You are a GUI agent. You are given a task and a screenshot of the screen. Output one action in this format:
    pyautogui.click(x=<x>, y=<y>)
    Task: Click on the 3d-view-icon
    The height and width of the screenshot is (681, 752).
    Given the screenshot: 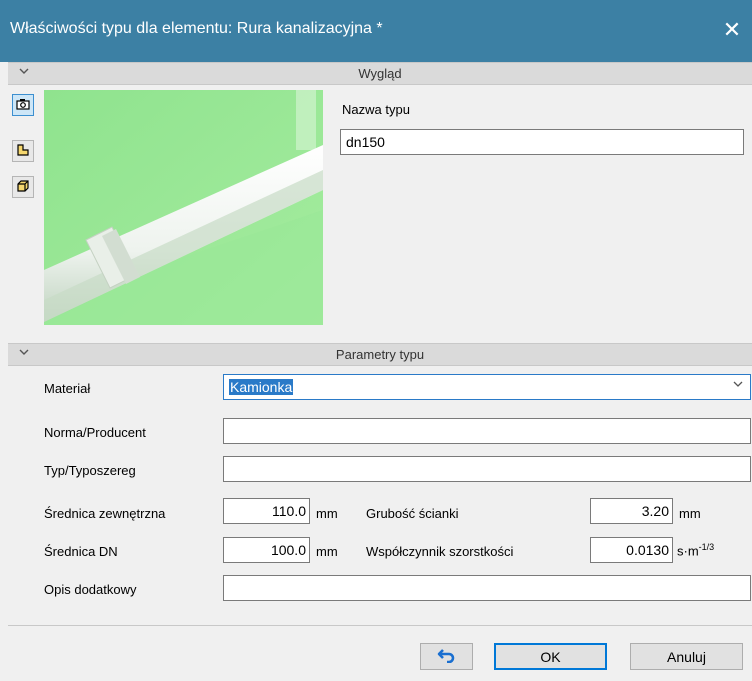 What is the action you would take?
    pyautogui.click(x=23, y=187)
    